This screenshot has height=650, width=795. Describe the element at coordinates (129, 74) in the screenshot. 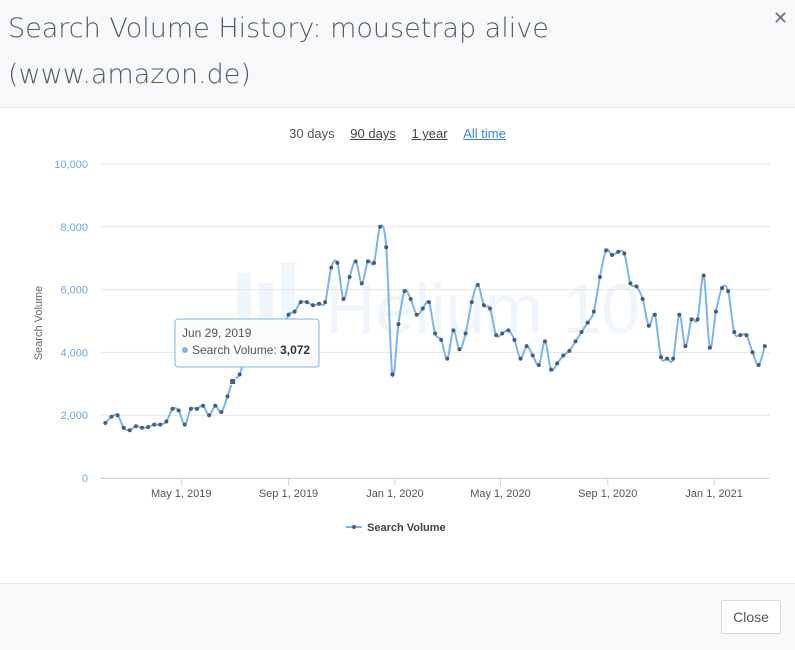

I see `title-line-2: (www.amazon.de)` at that location.